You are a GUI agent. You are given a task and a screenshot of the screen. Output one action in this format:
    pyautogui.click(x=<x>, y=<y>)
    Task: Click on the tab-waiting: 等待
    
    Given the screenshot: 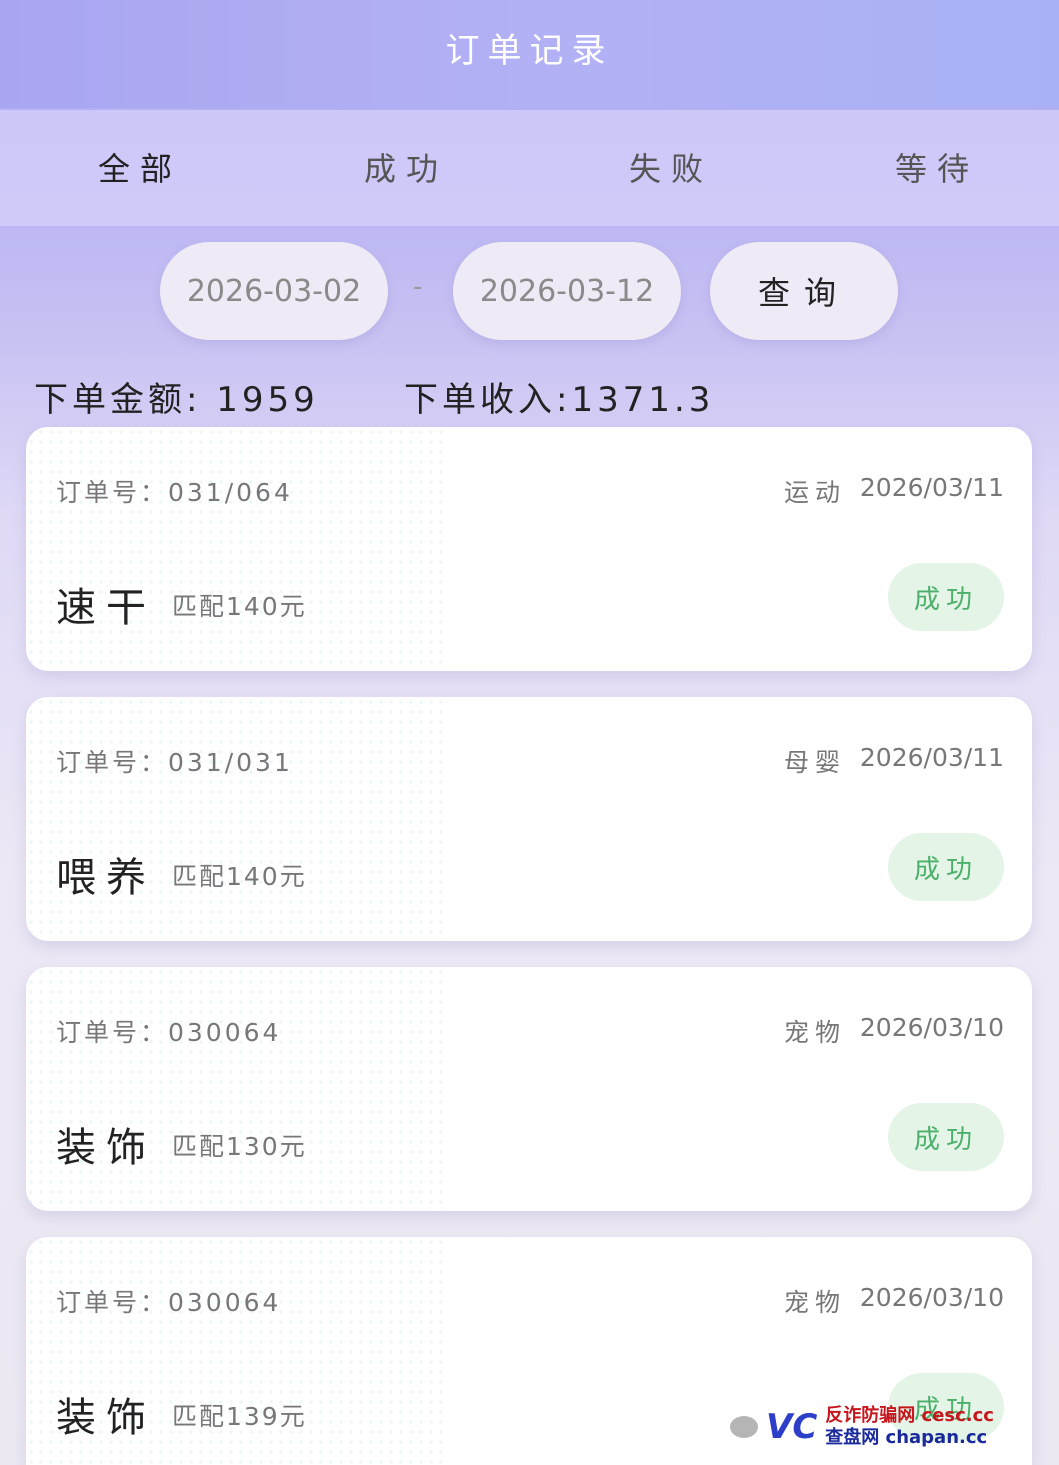 What is the action you would take?
    pyautogui.click(x=937, y=167)
    